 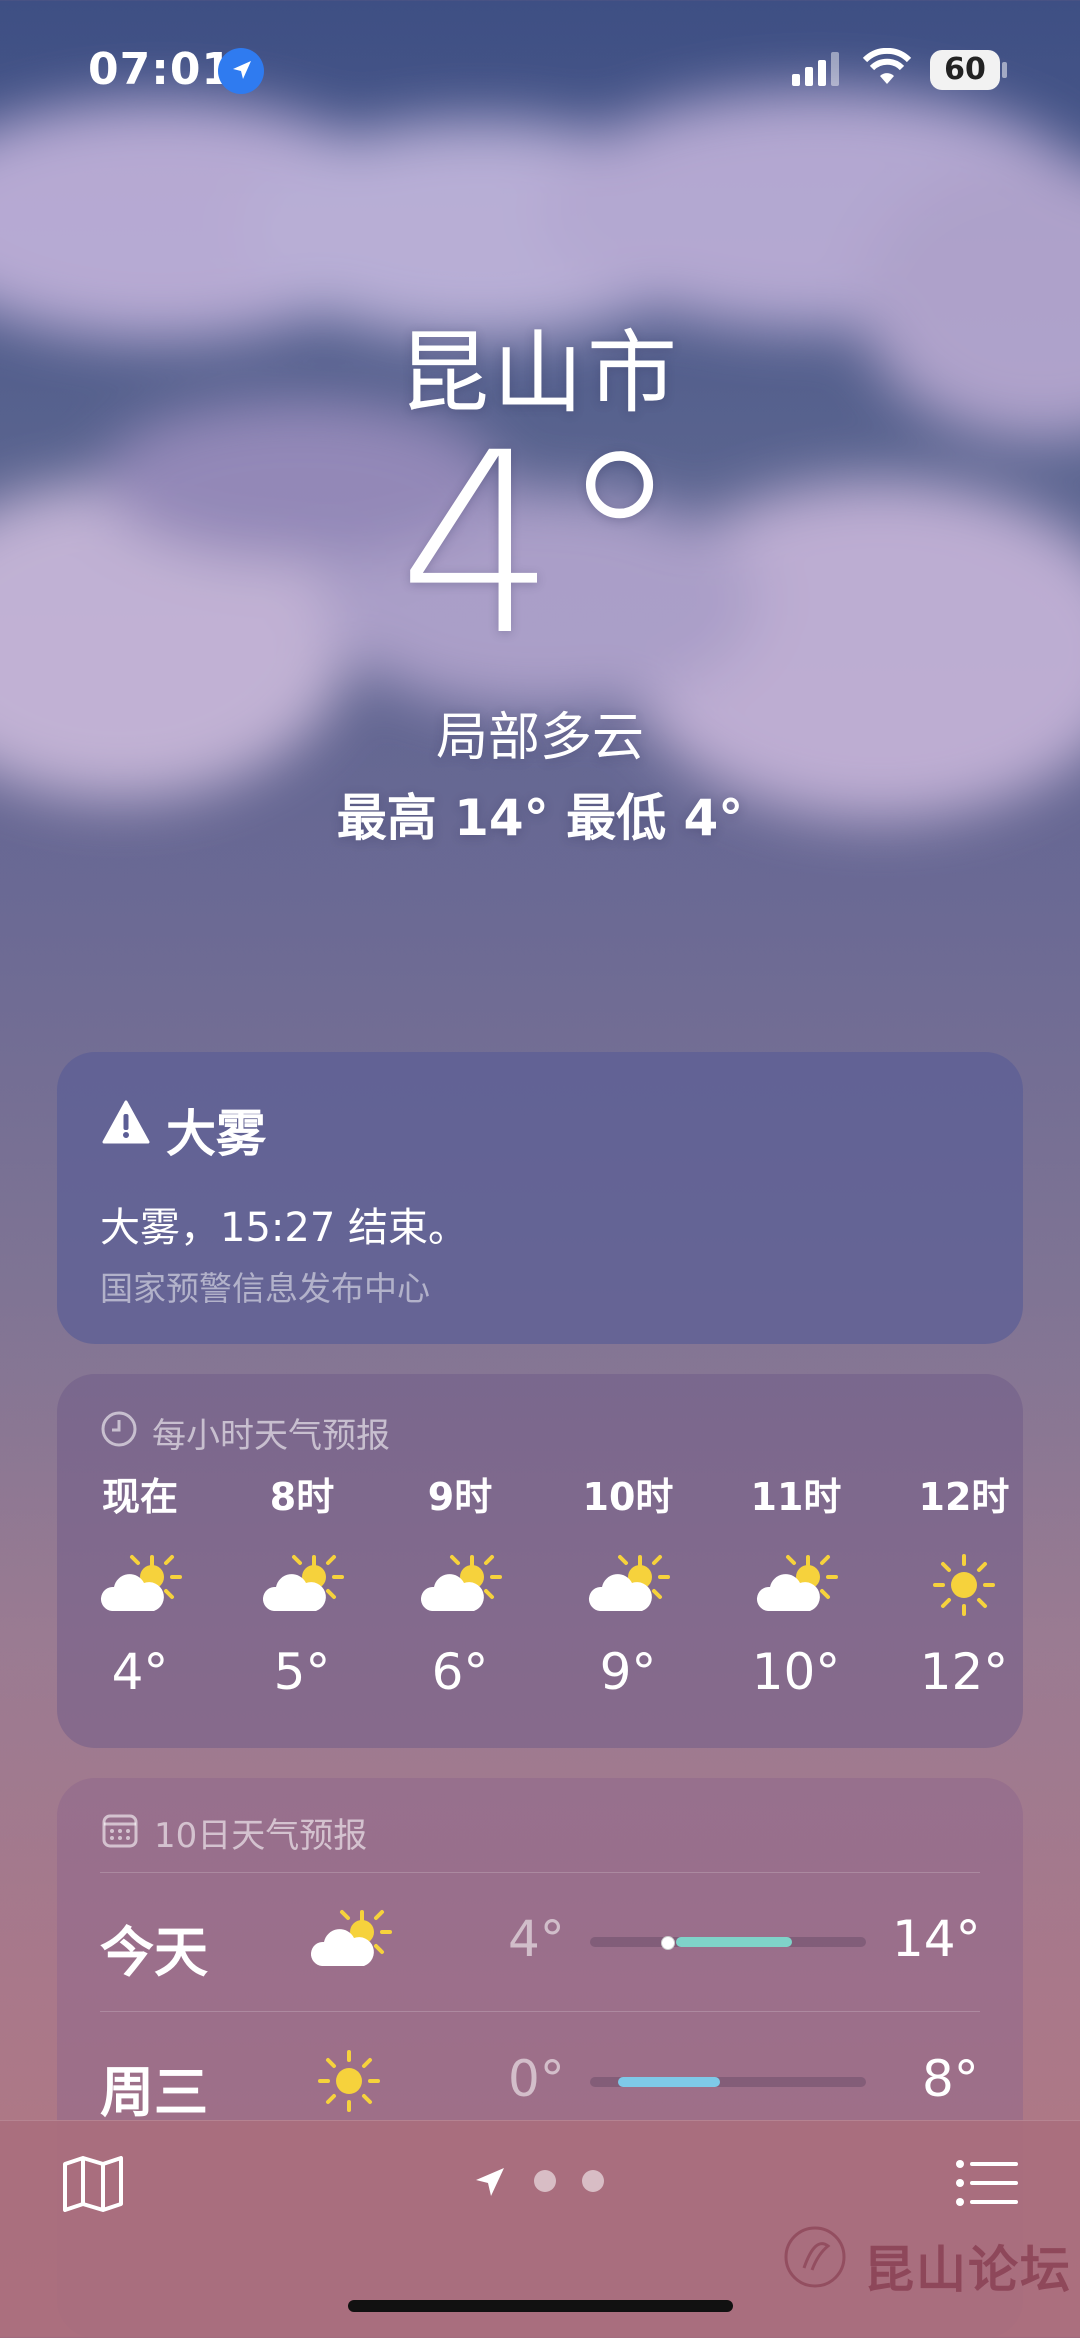 I want to click on status-bar: 07:01 60, so click(x=540, y=70).